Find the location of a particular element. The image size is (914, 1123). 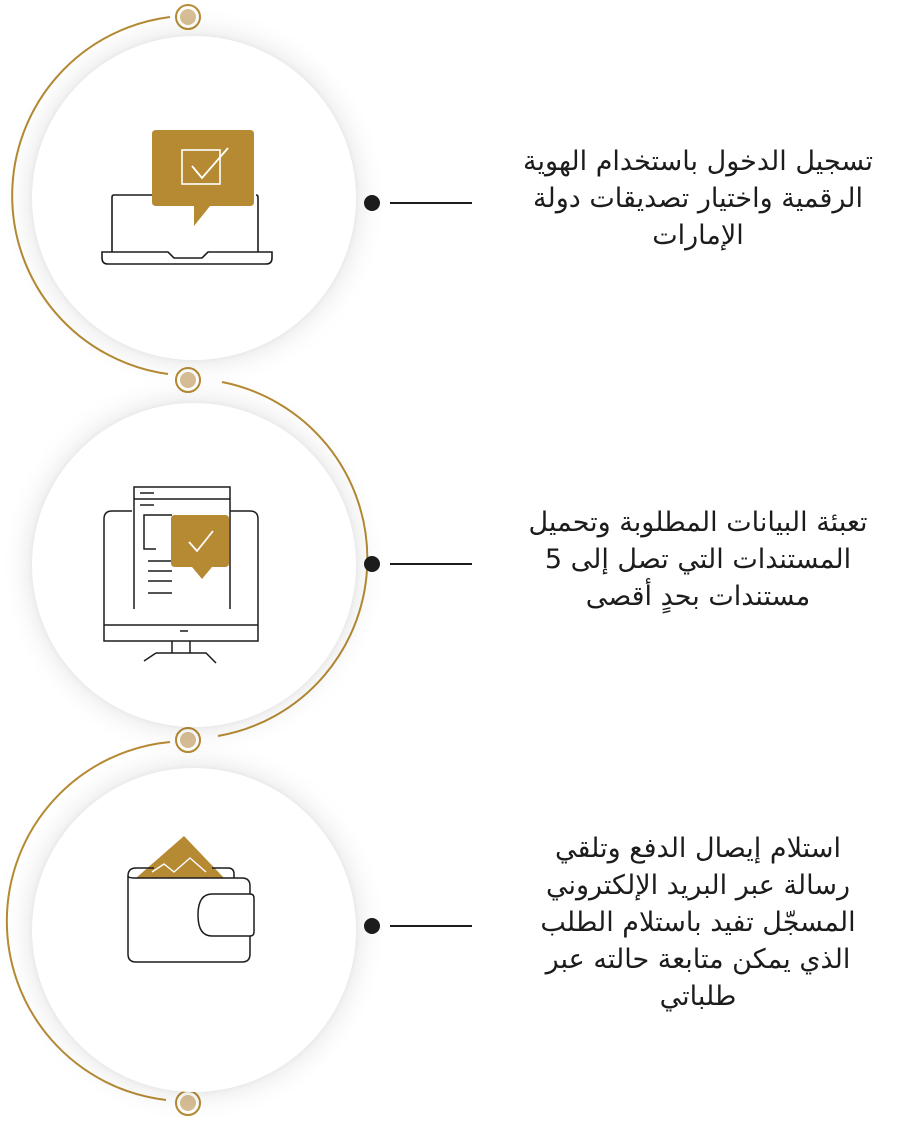

step-1-circle is located at coordinates (194, 198).